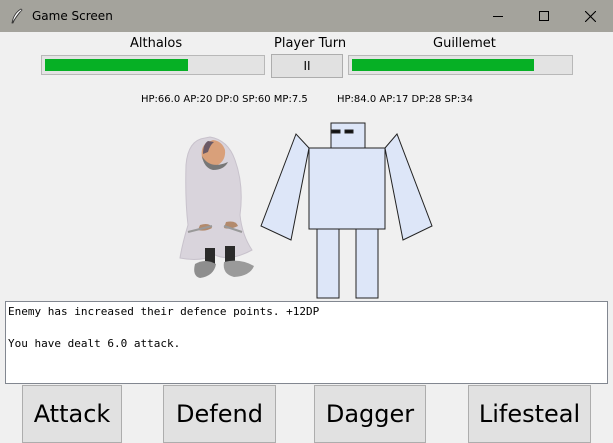  I want to click on enemy-hp-fill, so click(443, 65).